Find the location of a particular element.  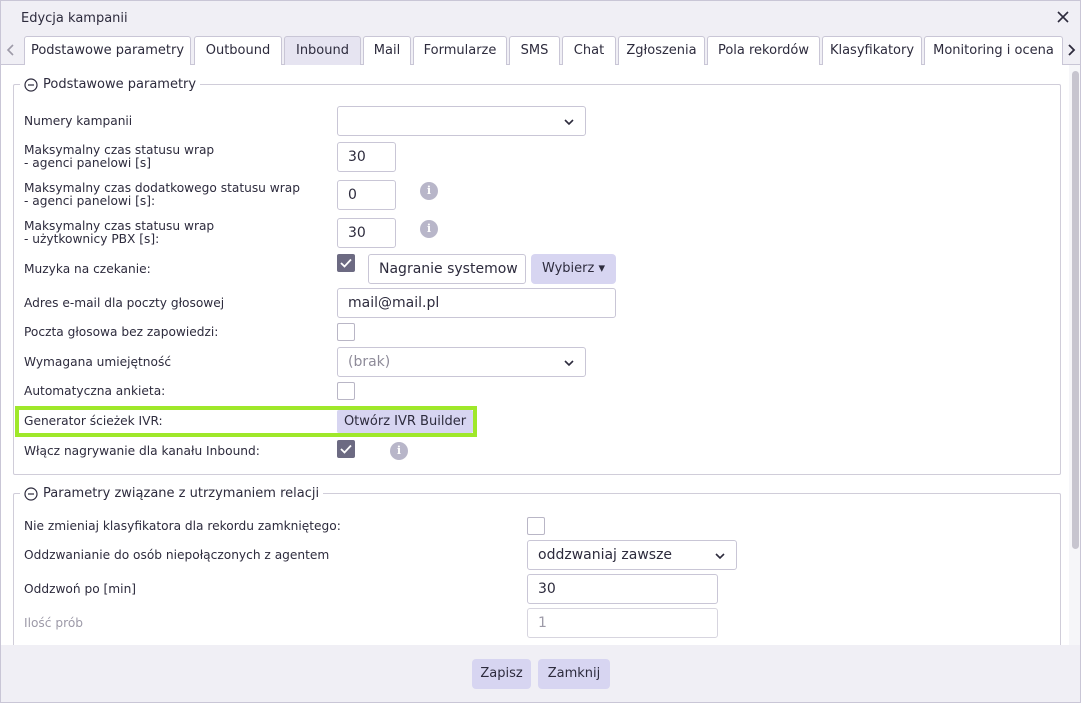

tab-klasyfikatory: Klasyfikatory is located at coordinates (872, 50).